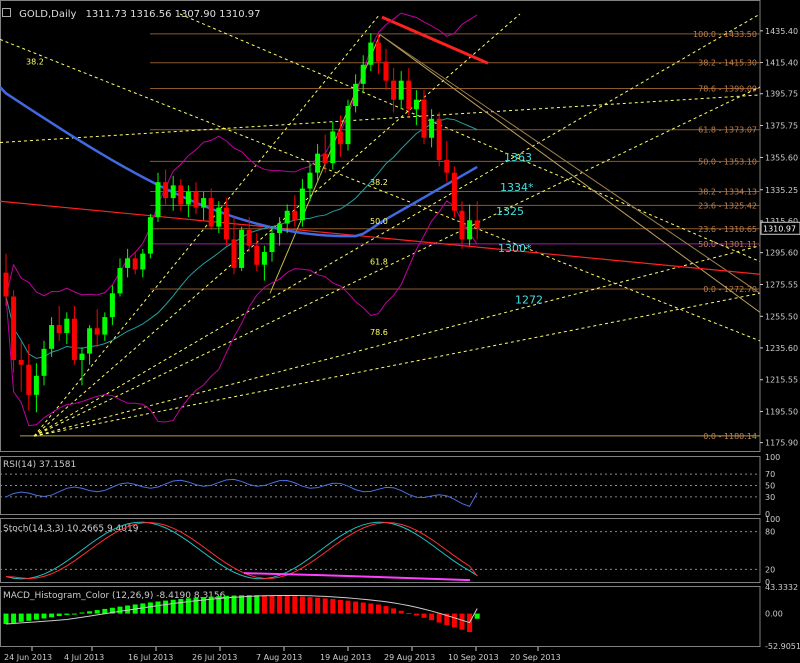  What do you see at coordinates (150, 657) in the screenshot?
I see `x-tick-label: 16 Jul 2013` at bounding box center [150, 657].